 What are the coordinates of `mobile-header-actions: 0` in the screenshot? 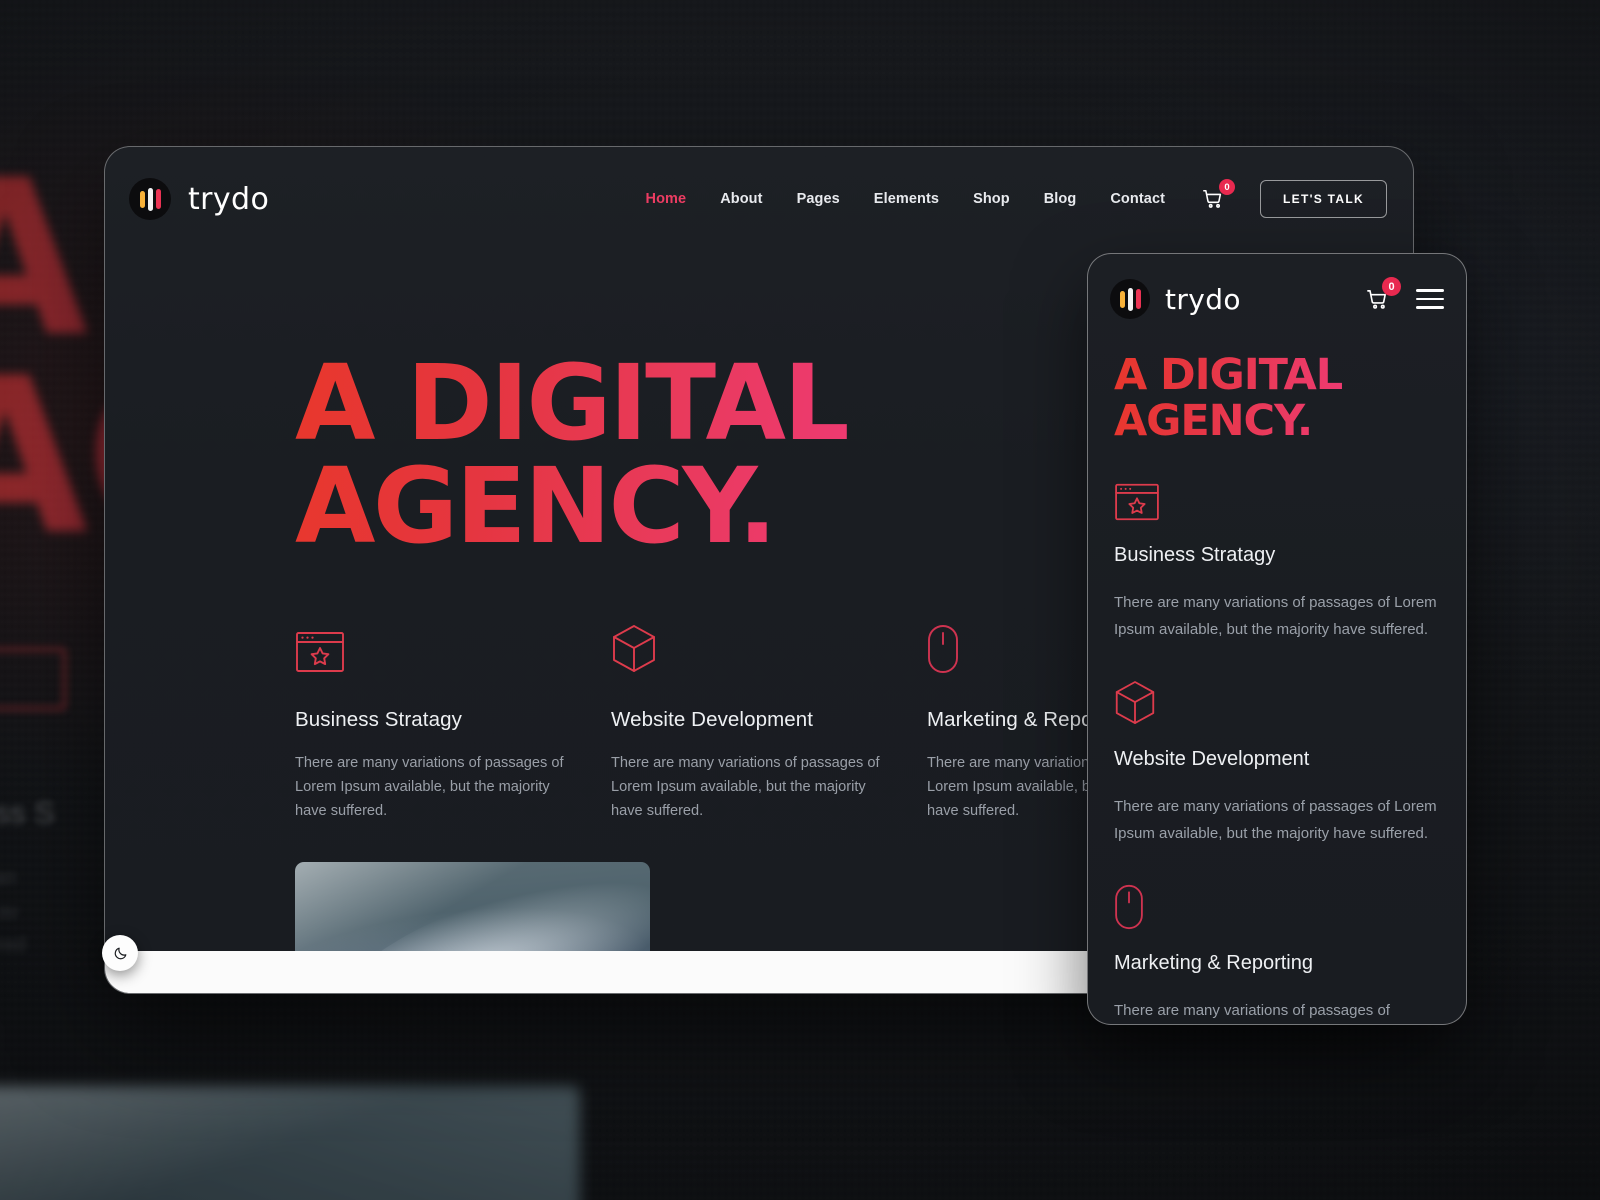 It's located at (1404, 294).